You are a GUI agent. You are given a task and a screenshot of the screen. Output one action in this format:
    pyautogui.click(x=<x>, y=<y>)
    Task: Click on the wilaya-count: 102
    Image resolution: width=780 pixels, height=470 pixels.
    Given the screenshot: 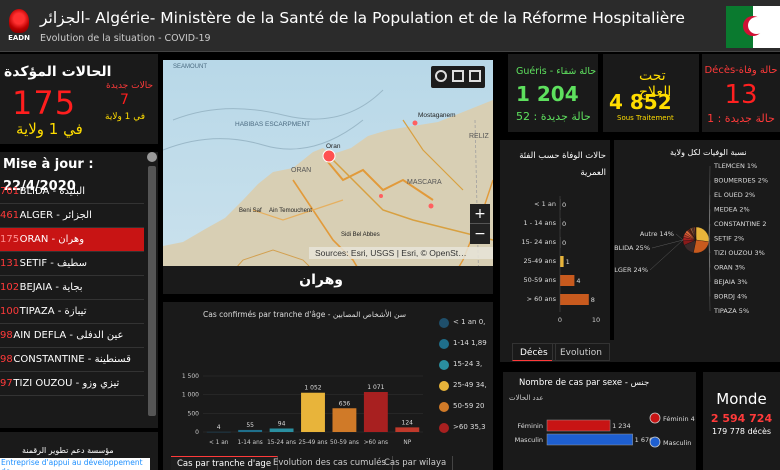 What is the action you would take?
    pyautogui.click(x=10, y=287)
    